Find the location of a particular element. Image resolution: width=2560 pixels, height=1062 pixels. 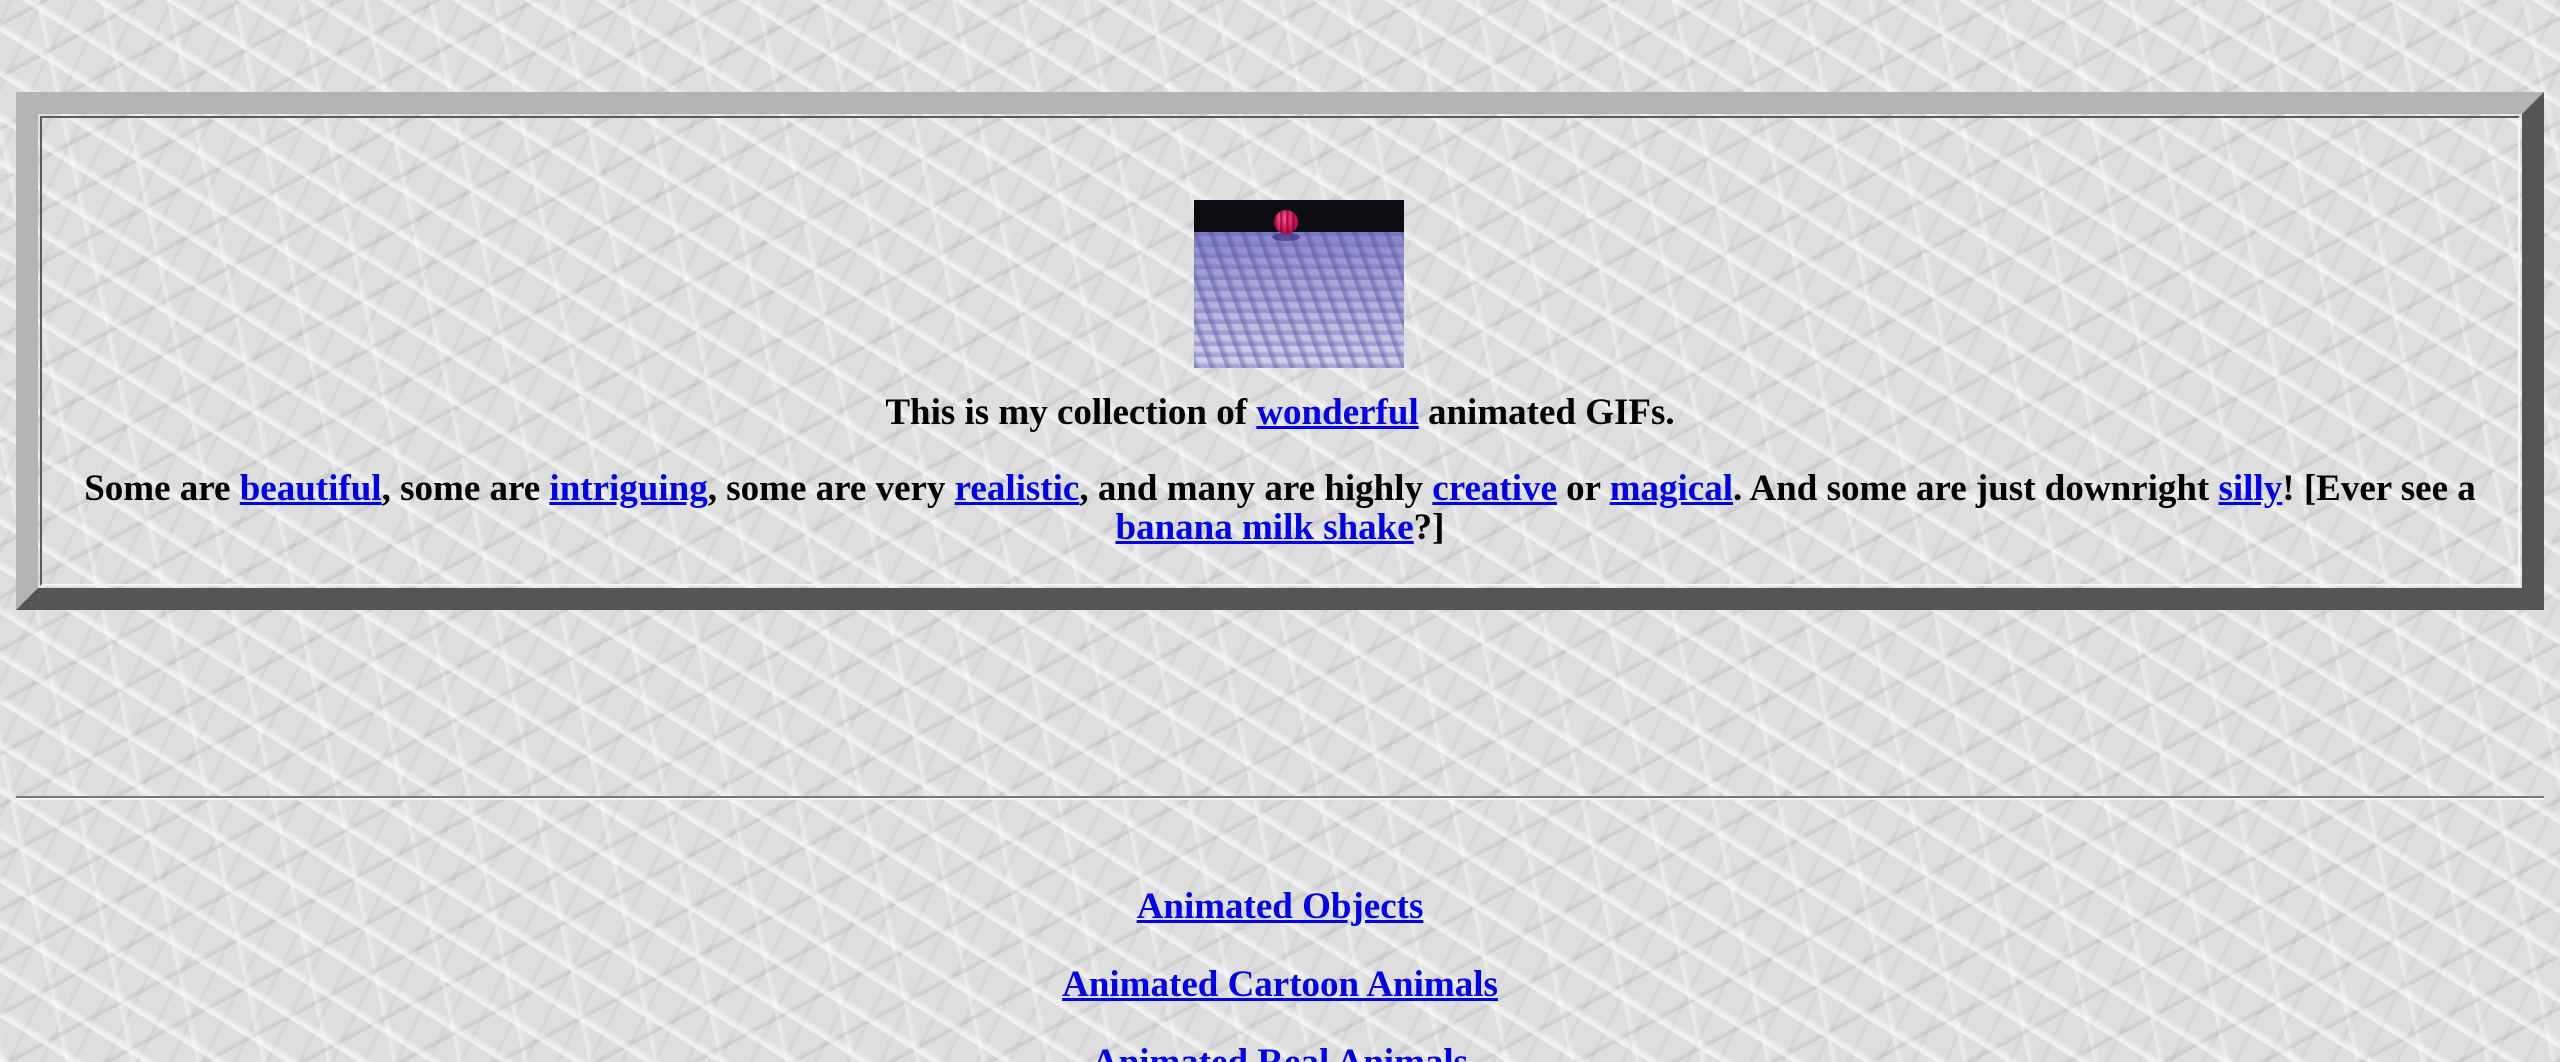

intro-text: animated GIFs. is located at coordinates (1546, 412).